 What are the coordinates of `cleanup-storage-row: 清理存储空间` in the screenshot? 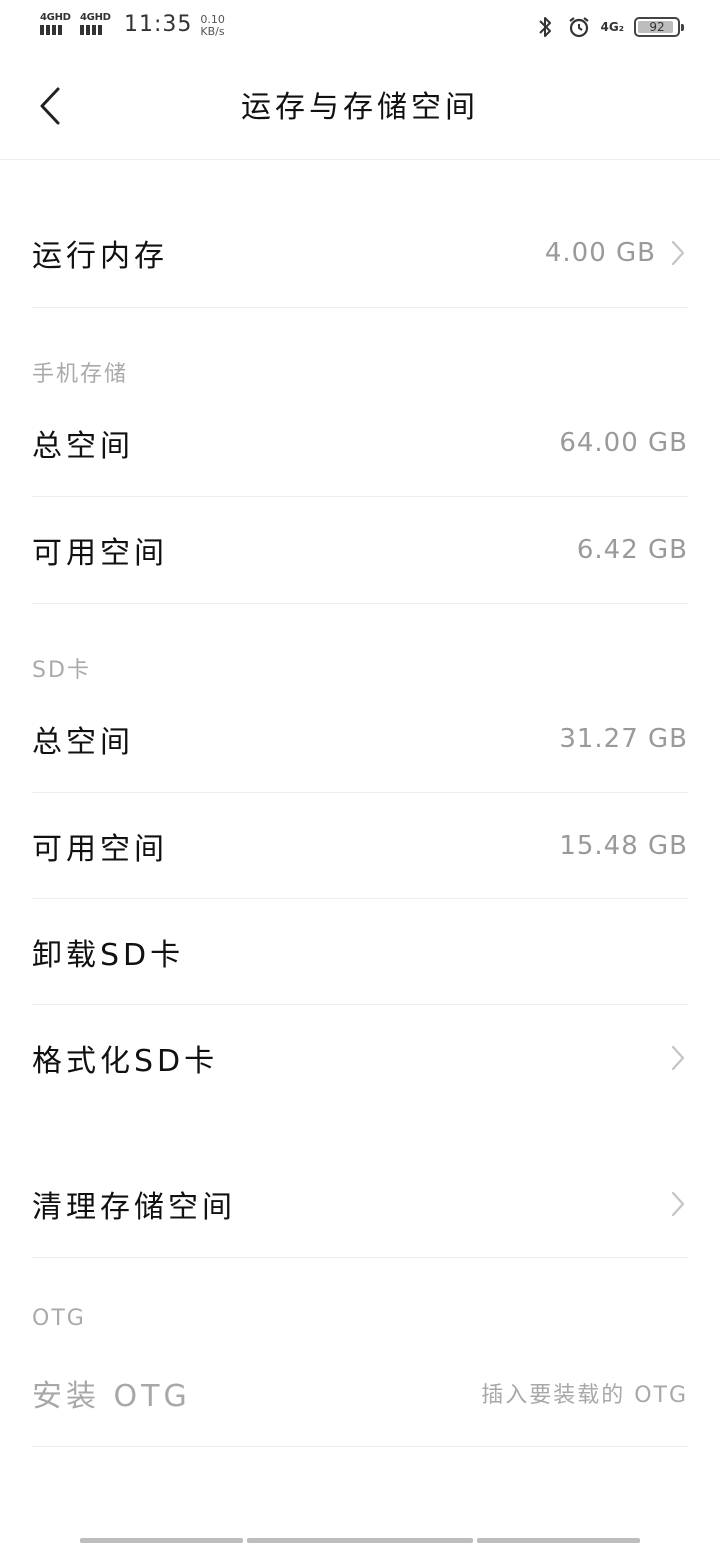 It's located at (360, 1204).